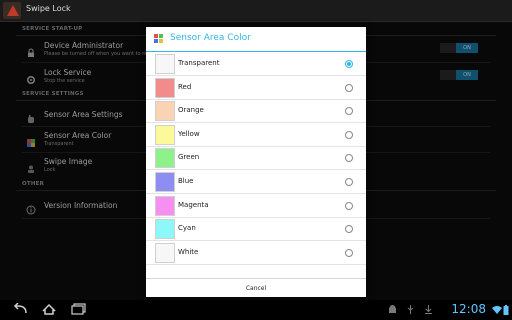  I want to click on color-option: White, so click(256, 253).